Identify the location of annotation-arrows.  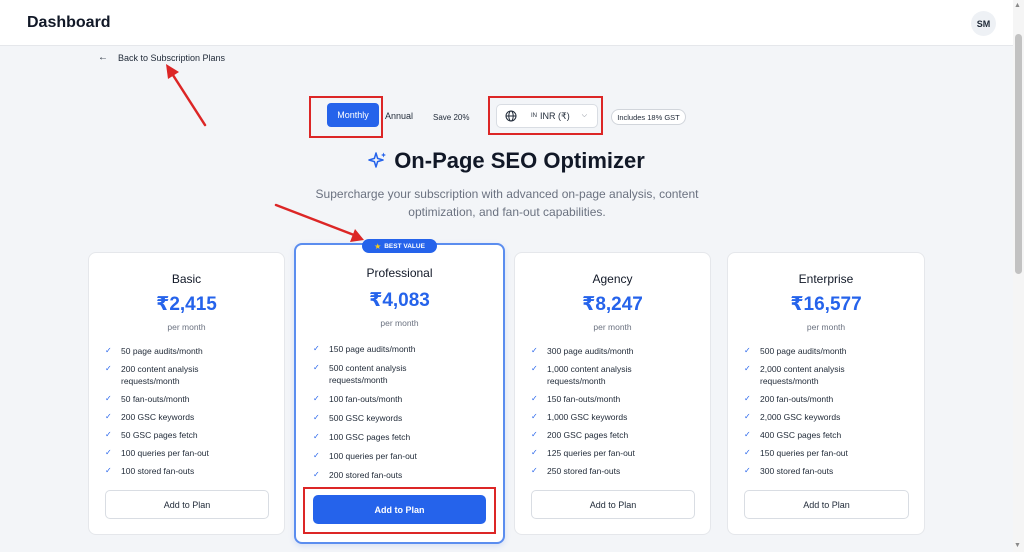
(265, 153).